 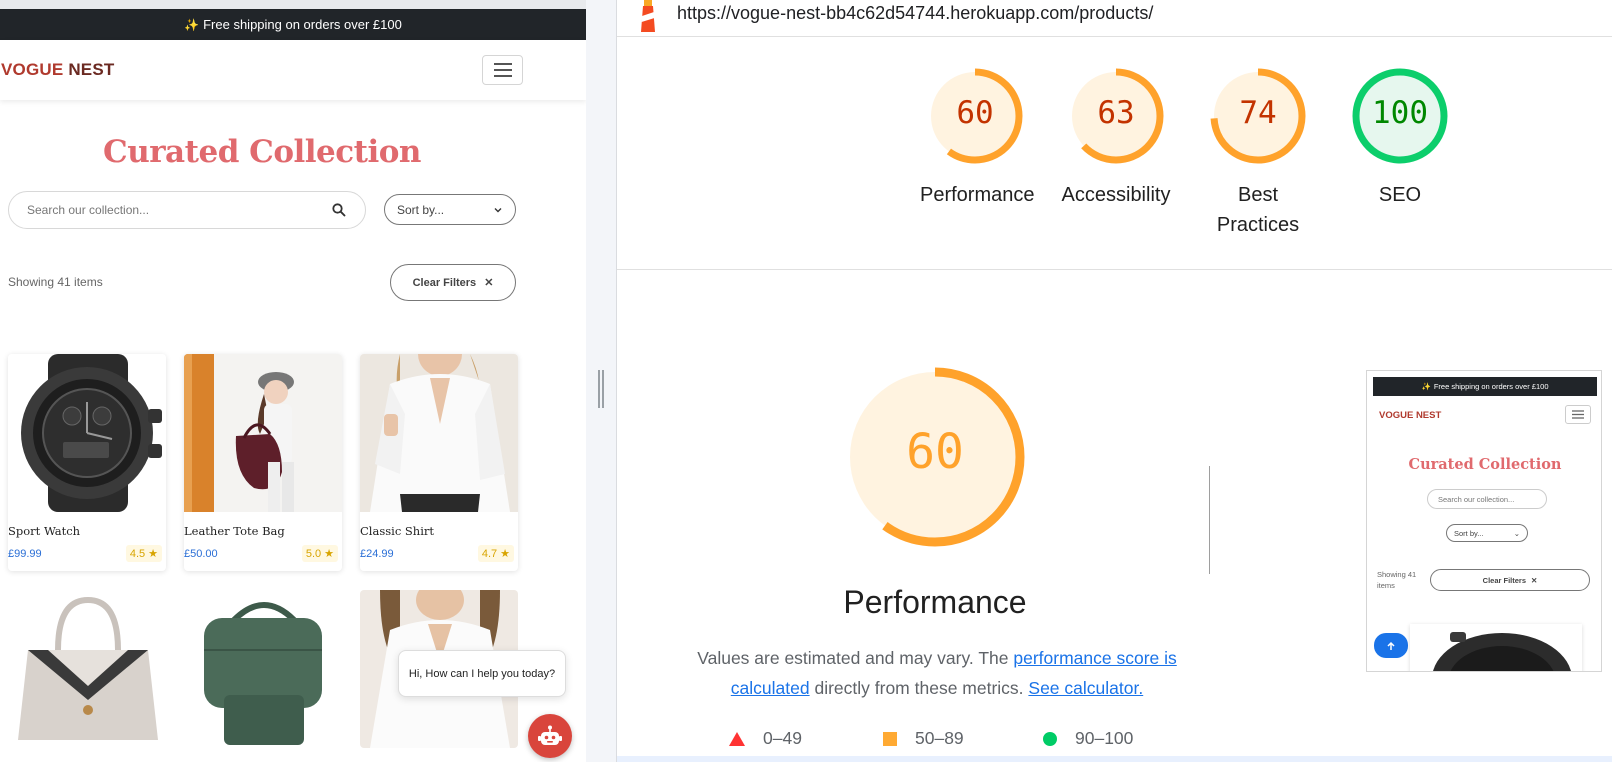 I want to click on score-label-line1: Accessibility, so click(x=1116, y=195).